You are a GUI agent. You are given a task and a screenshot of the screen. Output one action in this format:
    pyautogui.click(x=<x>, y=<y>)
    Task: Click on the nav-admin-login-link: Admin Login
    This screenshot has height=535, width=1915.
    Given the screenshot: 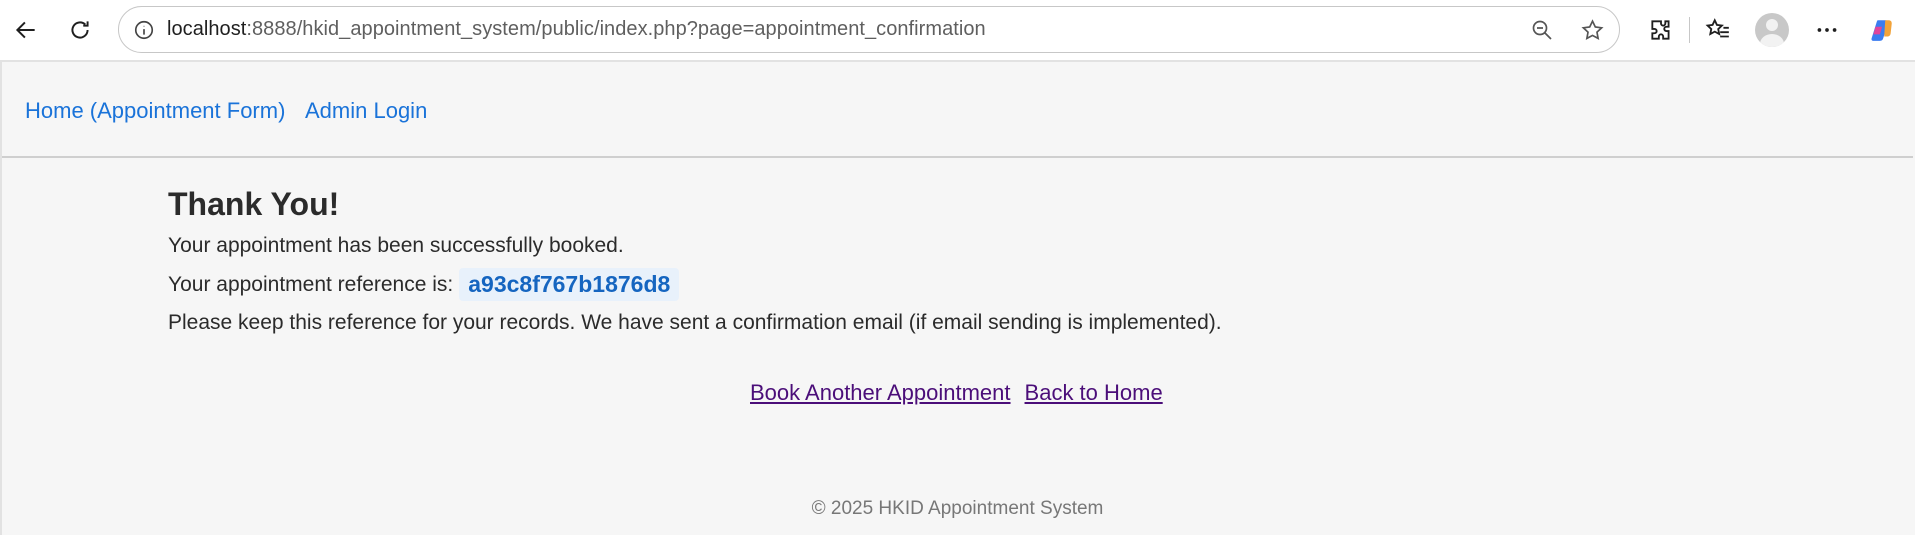 What is the action you would take?
    pyautogui.click(x=366, y=111)
    